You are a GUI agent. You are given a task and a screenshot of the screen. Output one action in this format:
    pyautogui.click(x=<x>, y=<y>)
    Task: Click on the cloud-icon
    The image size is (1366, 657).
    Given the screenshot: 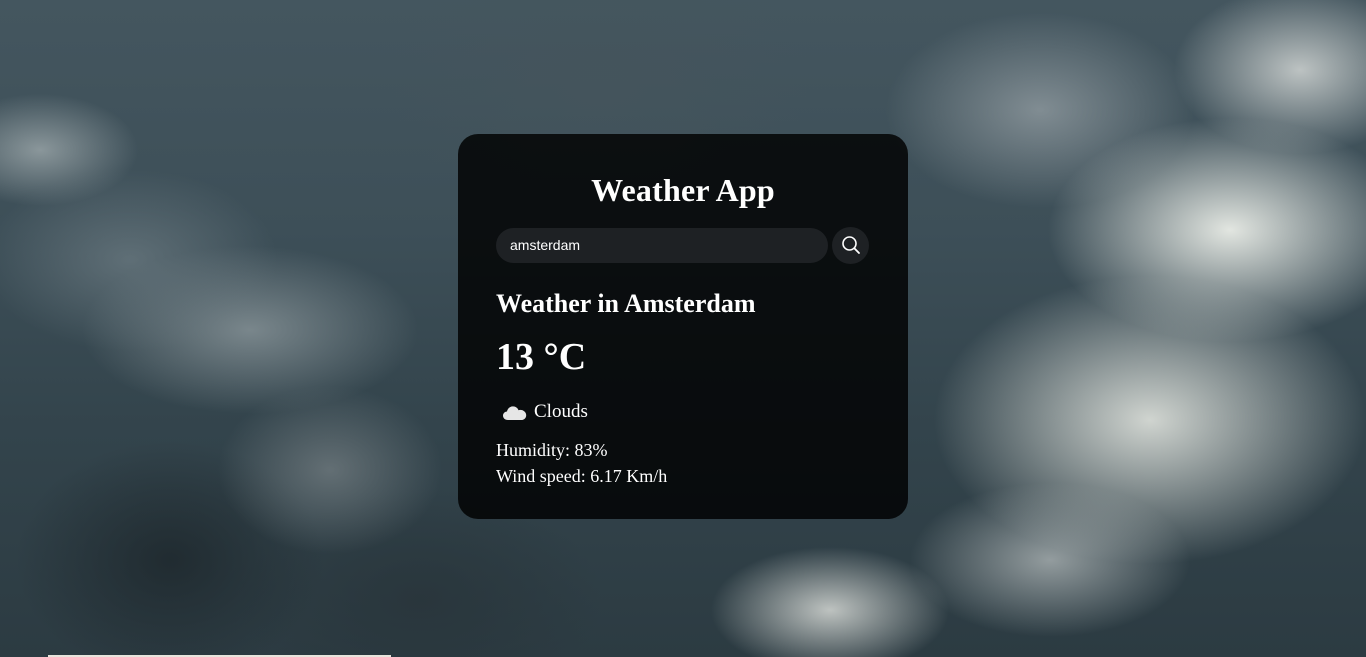 What is the action you would take?
    pyautogui.click(x=515, y=413)
    